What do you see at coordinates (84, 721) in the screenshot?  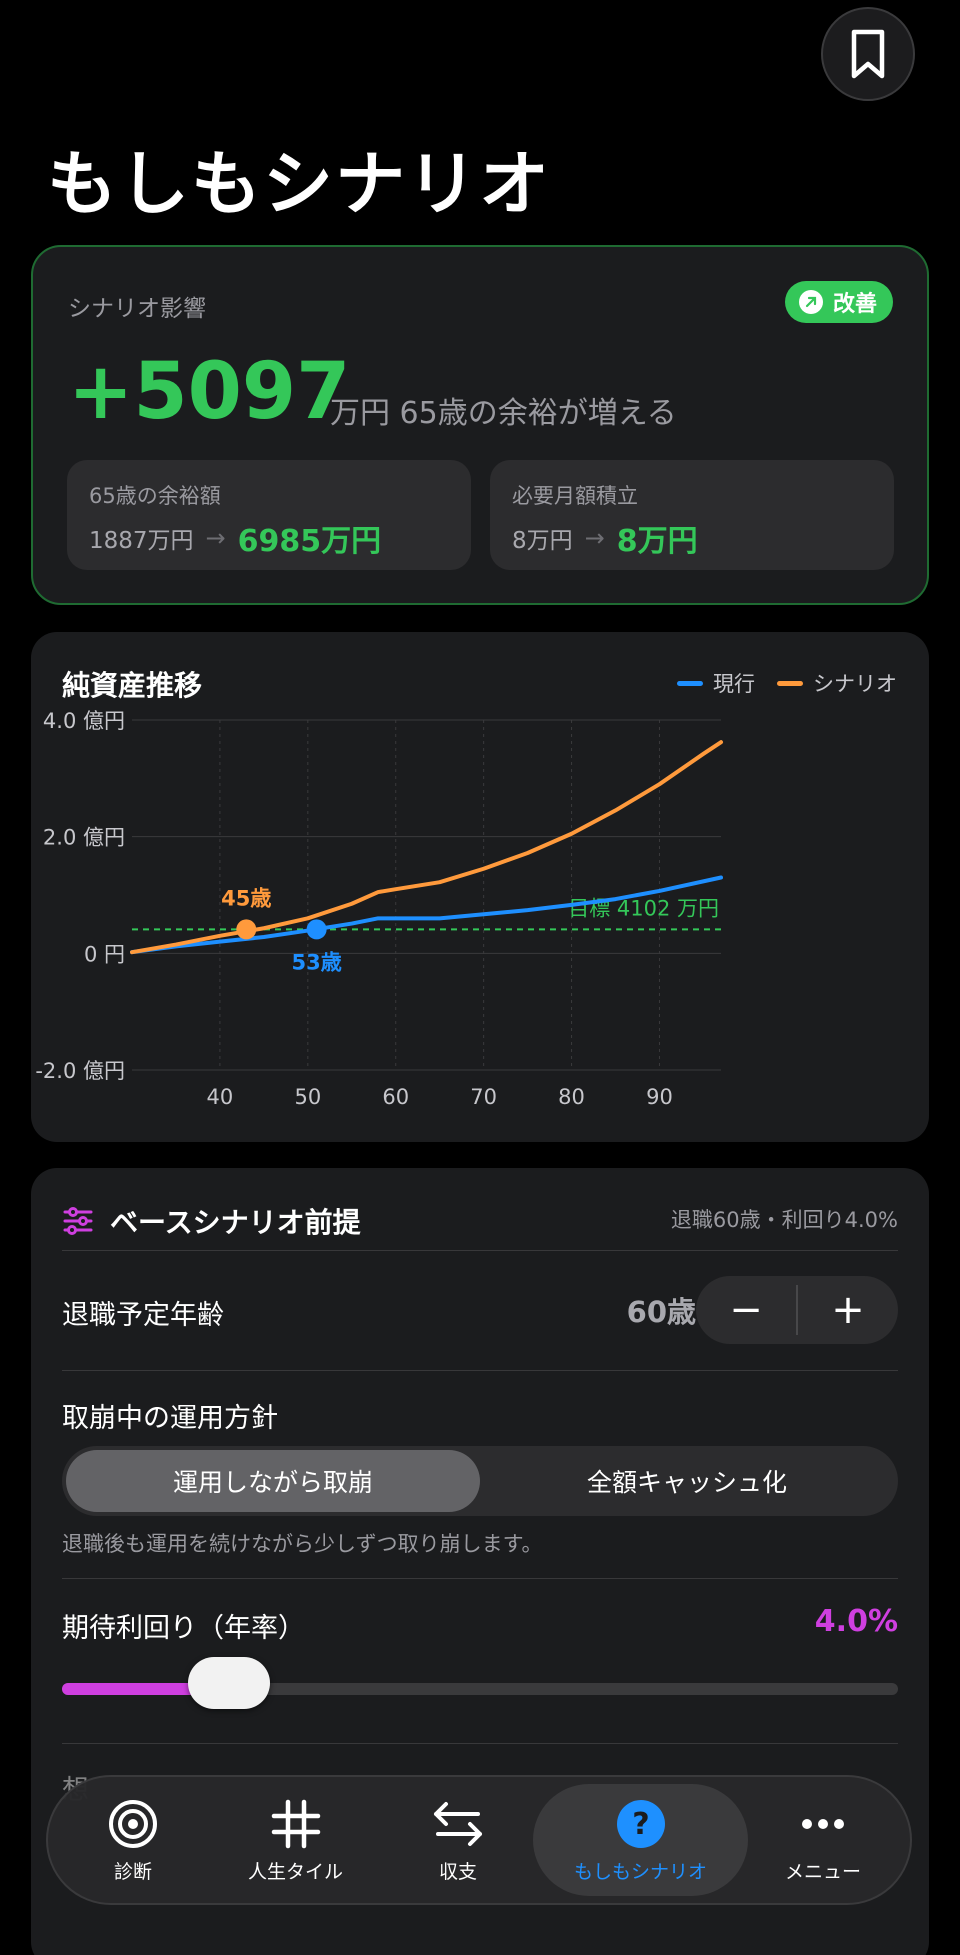 I see `y-tick-label: 4.0 億円` at bounding box center [84, 721].